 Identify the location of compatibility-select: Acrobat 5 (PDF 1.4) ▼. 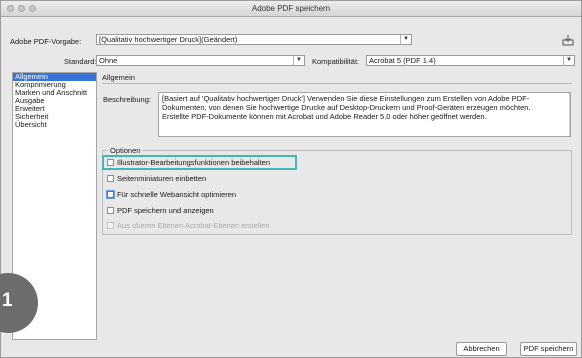
(470, 60).